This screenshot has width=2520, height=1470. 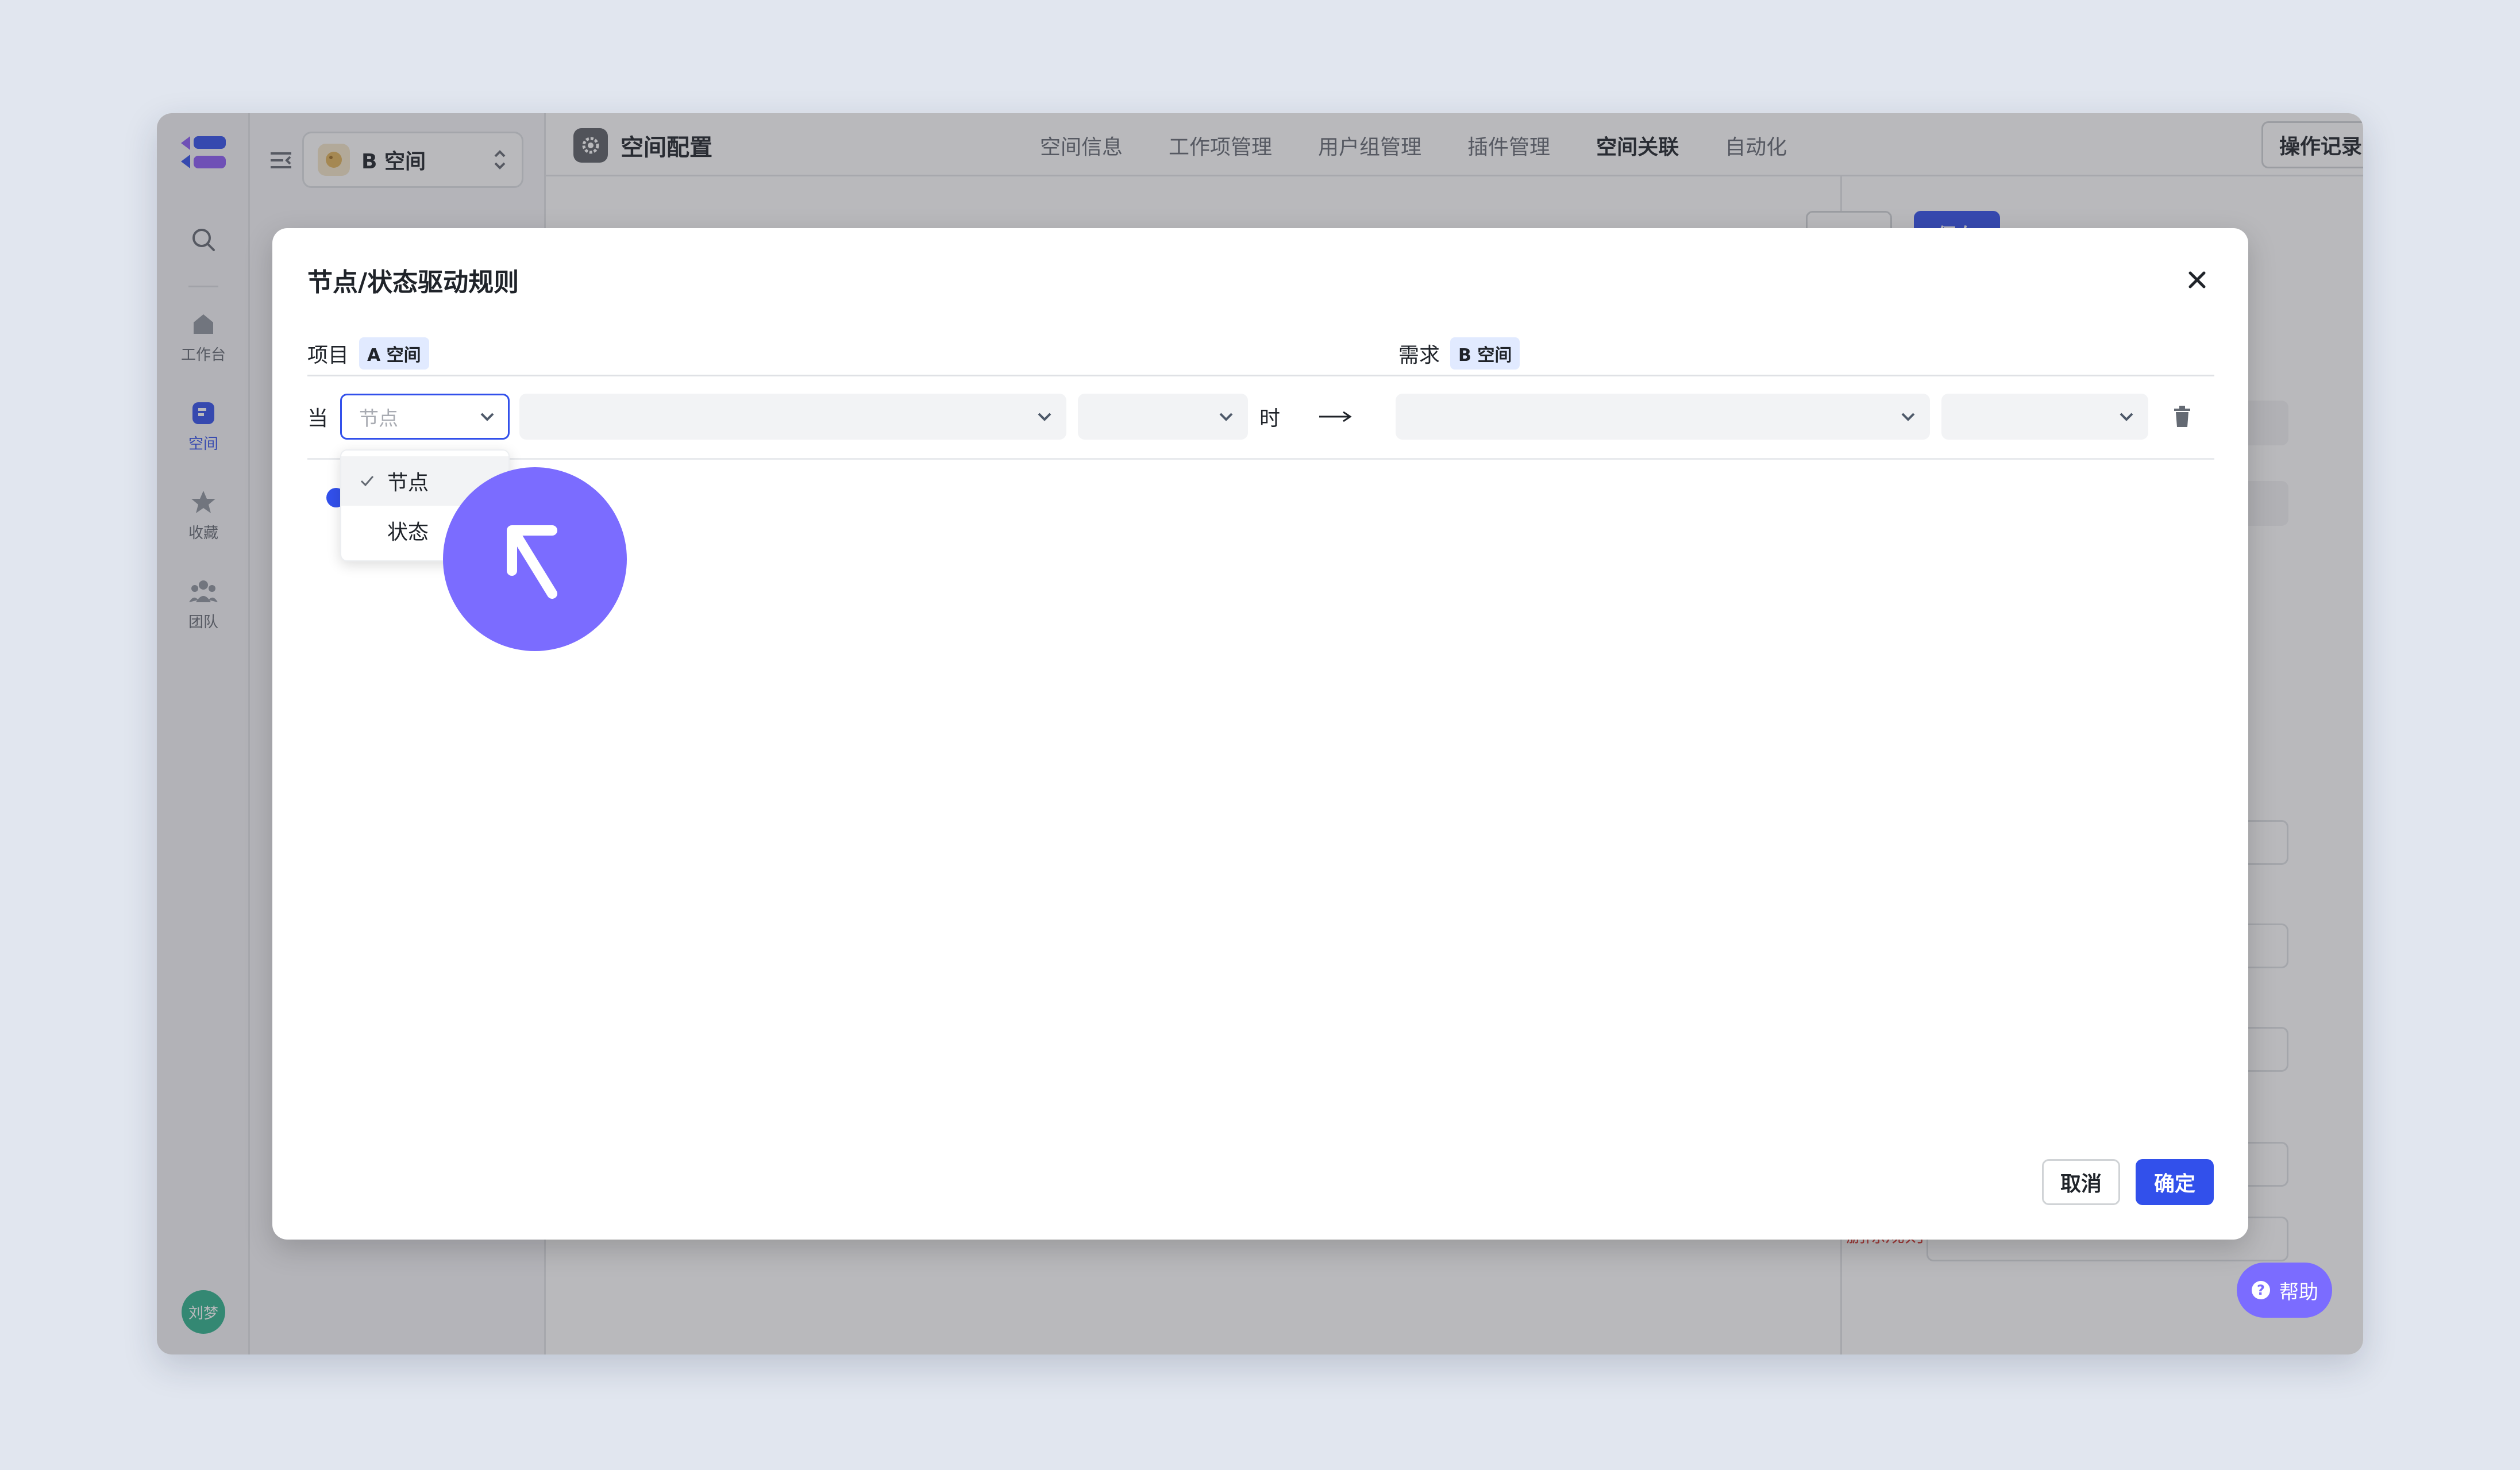 I want to click on delete-rule-button, so click(x=2182, y=417).